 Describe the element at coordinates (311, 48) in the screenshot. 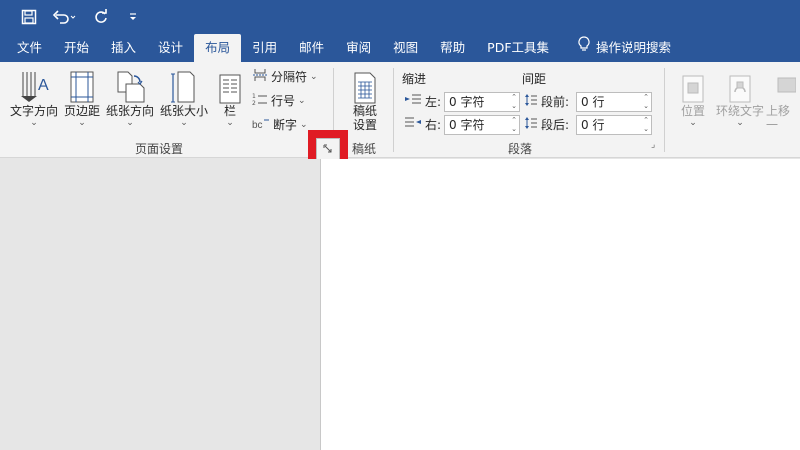

I see `tab-mailings: 邮件` at that location.